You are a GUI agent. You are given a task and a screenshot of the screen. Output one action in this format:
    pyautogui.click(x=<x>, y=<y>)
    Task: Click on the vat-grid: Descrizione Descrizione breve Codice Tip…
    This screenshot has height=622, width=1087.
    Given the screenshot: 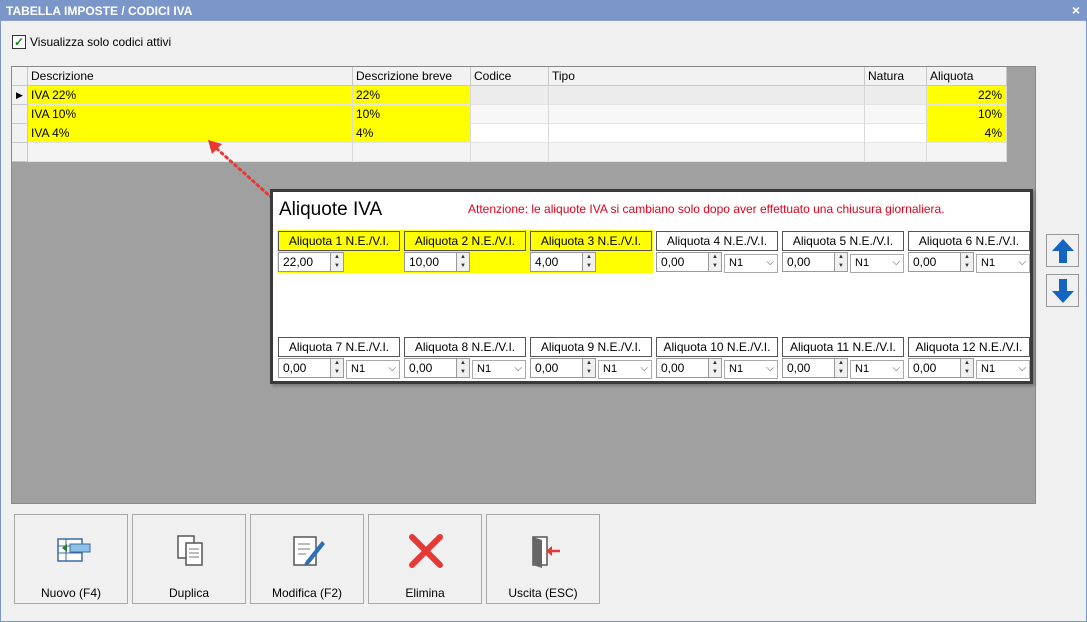 What is the action you would take?
    pyautogui.click(x=509, y=114)
    